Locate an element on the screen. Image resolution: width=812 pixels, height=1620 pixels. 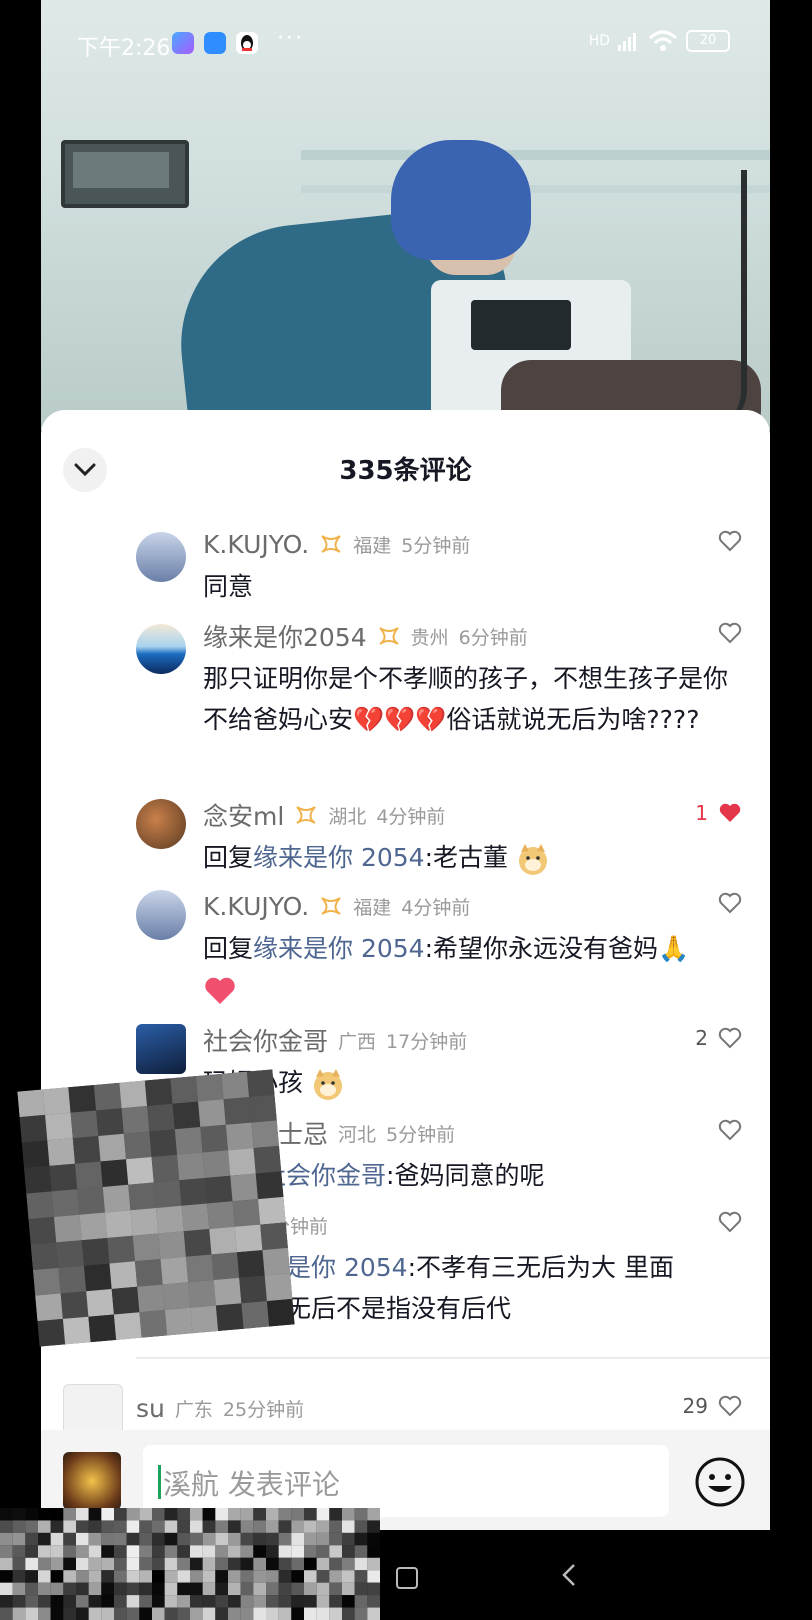
comment-meta: 威士忌 河北 5分钟前 is located at coordinates (354, 1133).